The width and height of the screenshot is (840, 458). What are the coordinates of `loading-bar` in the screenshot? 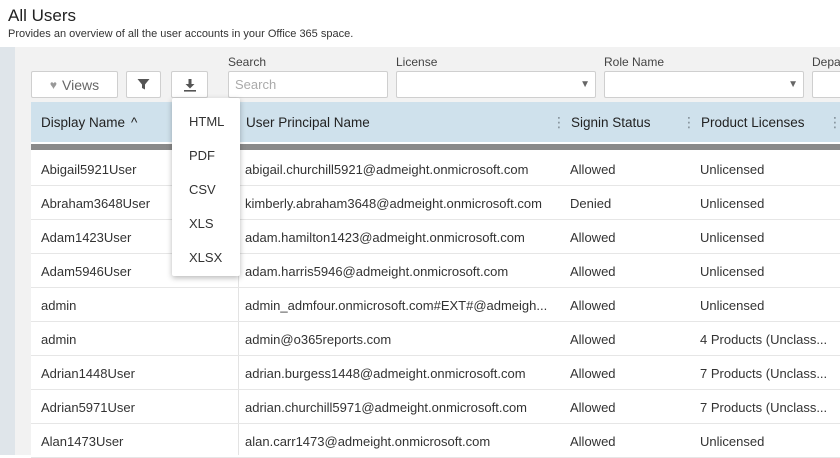 It's located at (435, 147).